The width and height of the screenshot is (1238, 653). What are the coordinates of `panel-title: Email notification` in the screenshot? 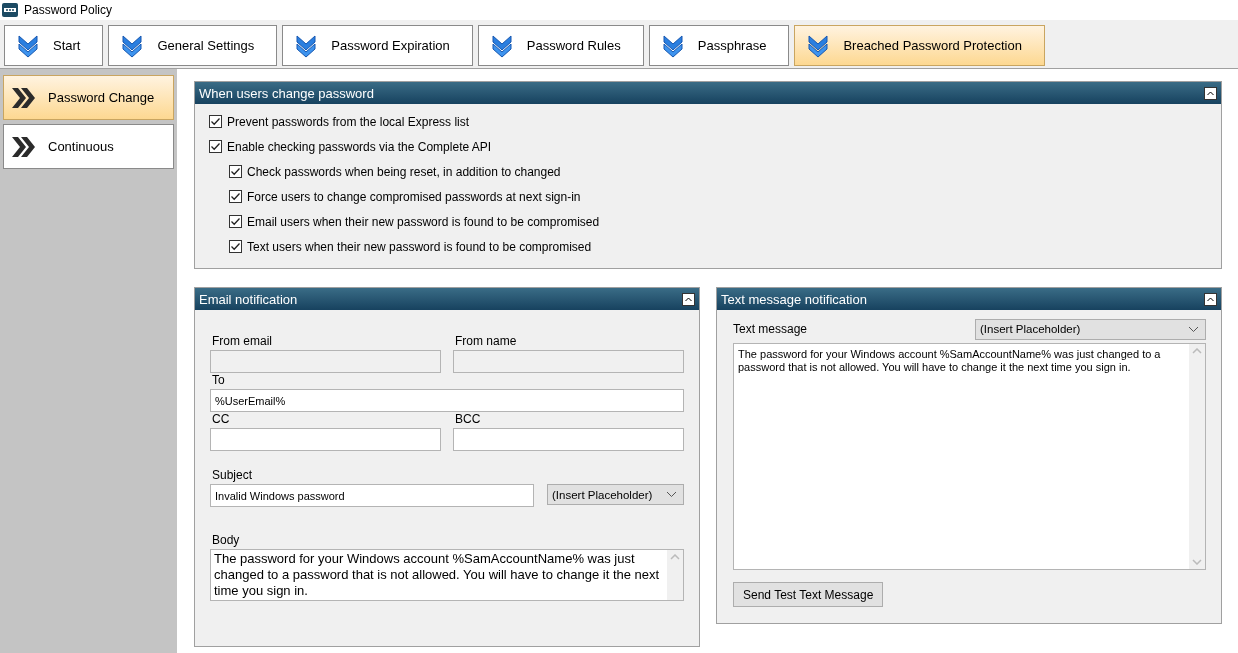 It's located at (248, 299).